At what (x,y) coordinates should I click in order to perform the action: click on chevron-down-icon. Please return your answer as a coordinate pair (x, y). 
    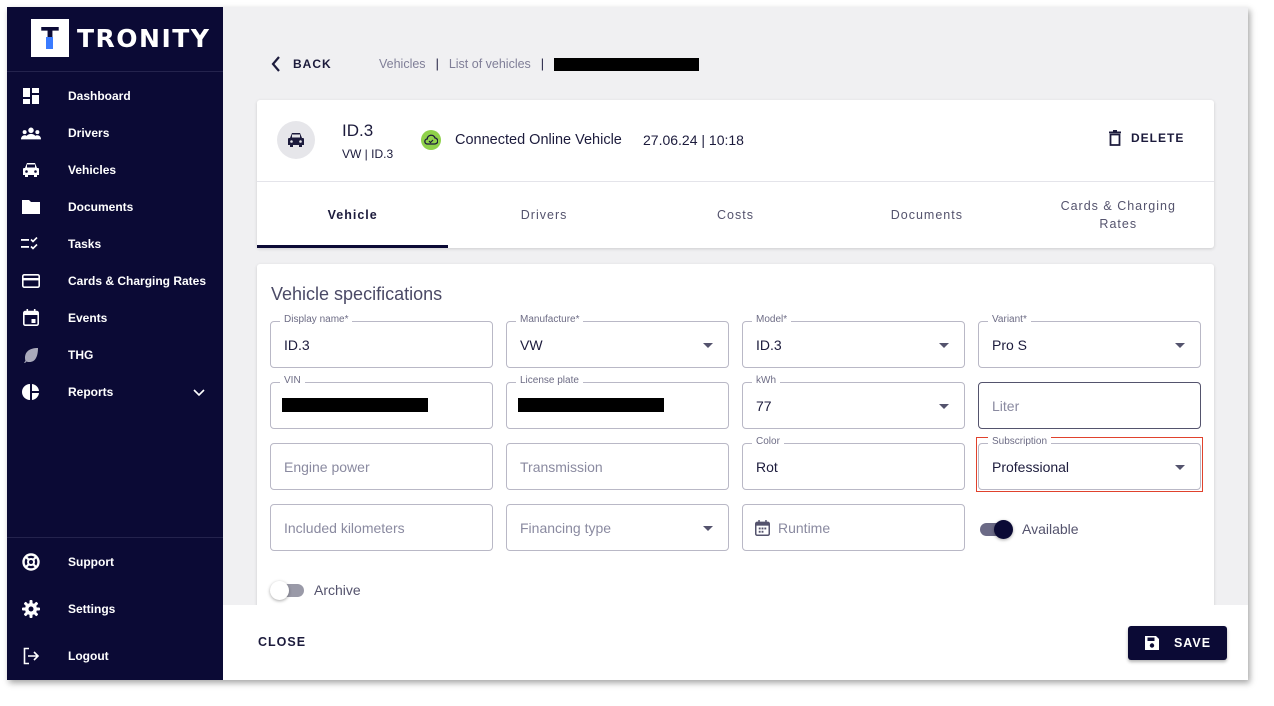
    Looking at the image, I should click on (199, 392).